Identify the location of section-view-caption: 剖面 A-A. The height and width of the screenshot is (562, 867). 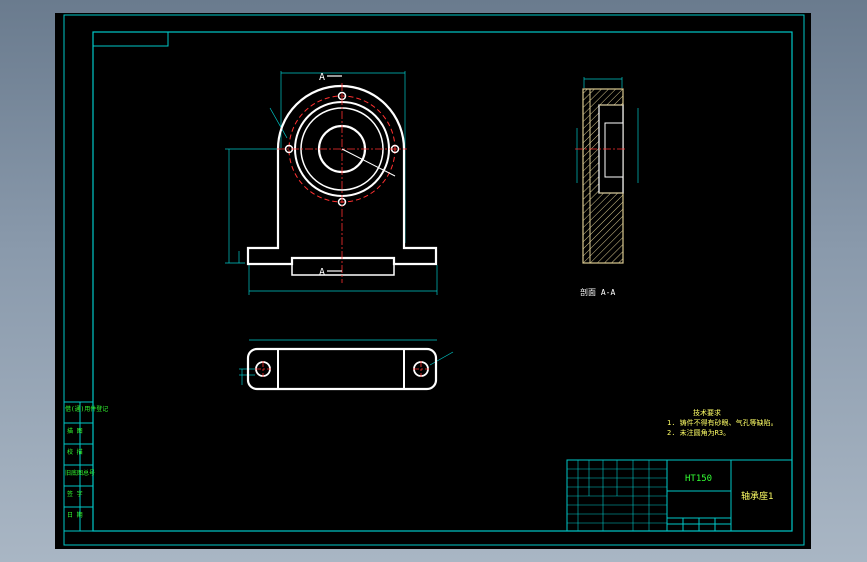
(597, 292).